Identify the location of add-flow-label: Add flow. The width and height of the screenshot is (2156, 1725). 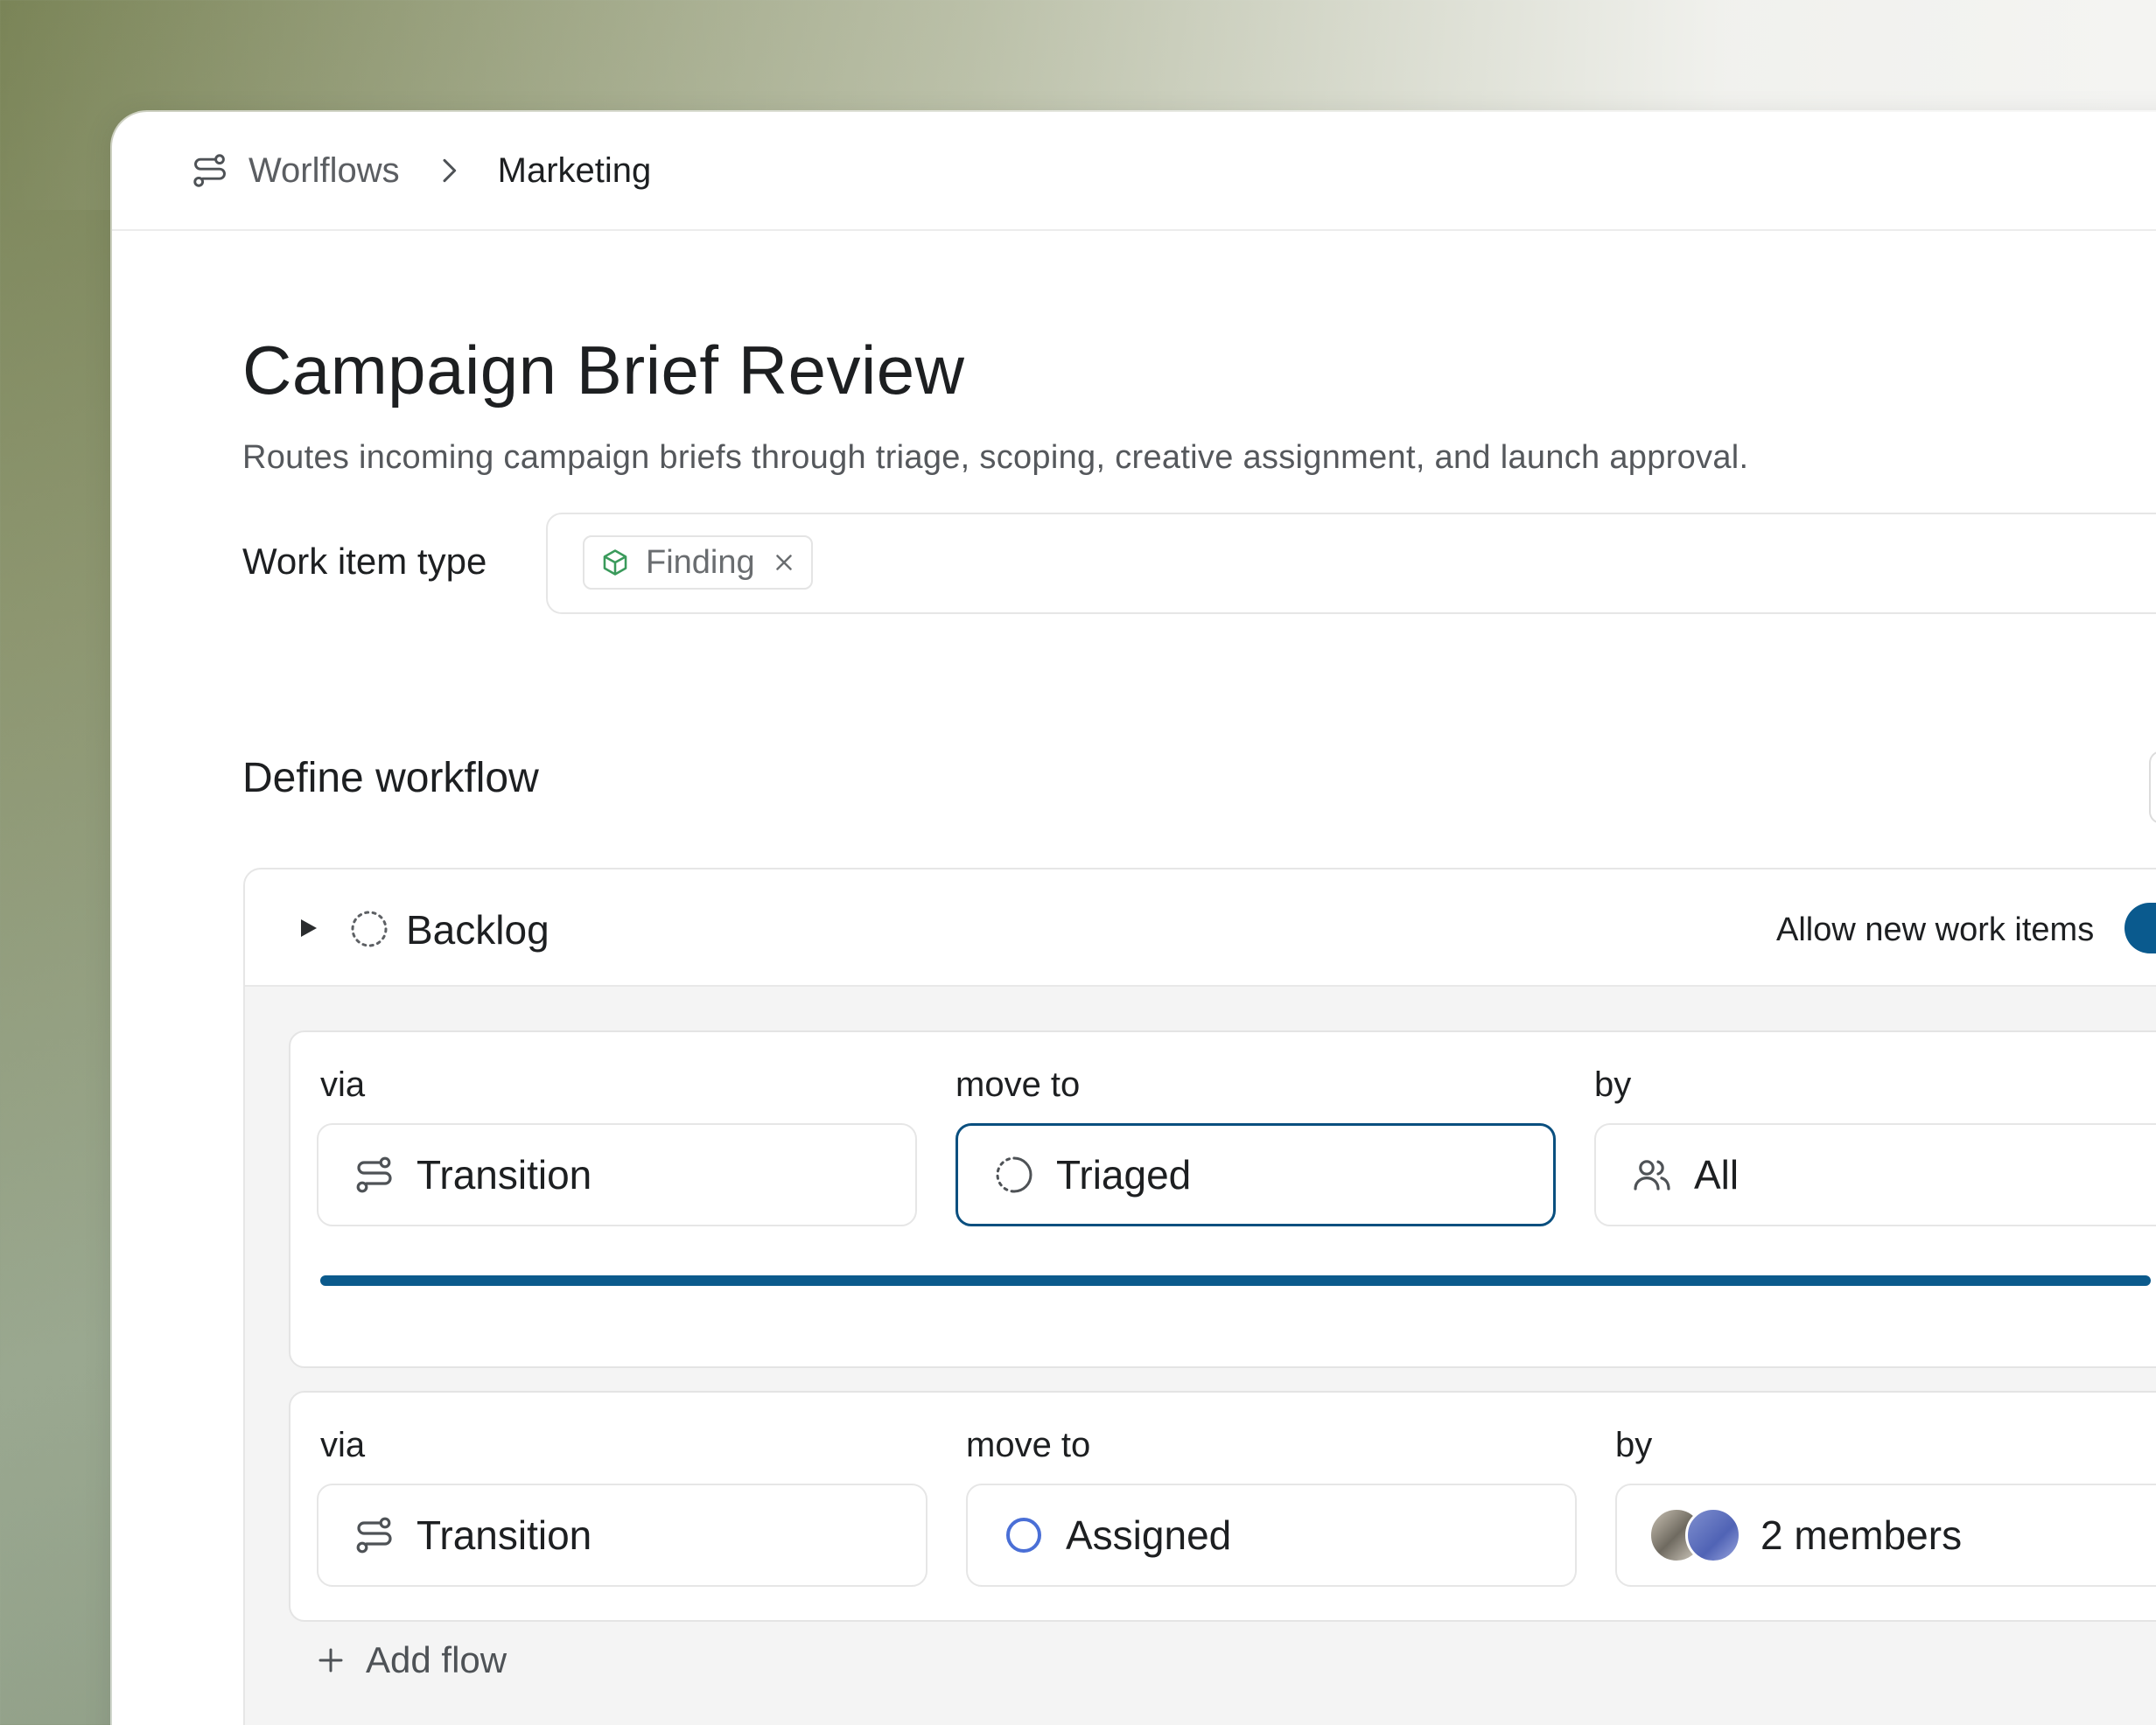
(437, 1659).